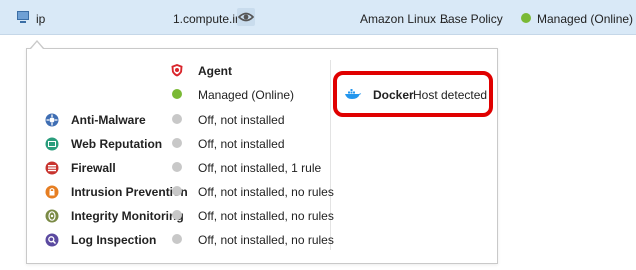  What do you see at coordinates (108, 120) in the screenshot?
I see `module-name-anti-malware: Anti-Malware` at bounding box center [108, 120].